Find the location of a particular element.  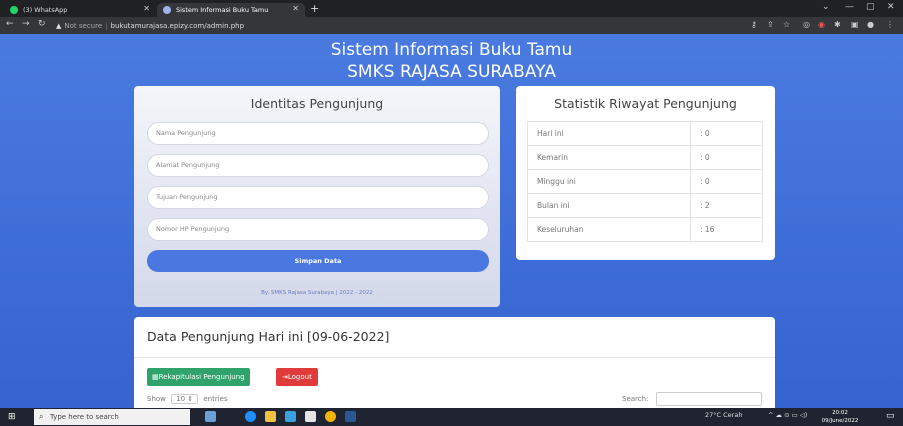

table-row: Kemarin : 0 is located at coordinates (645, 157).